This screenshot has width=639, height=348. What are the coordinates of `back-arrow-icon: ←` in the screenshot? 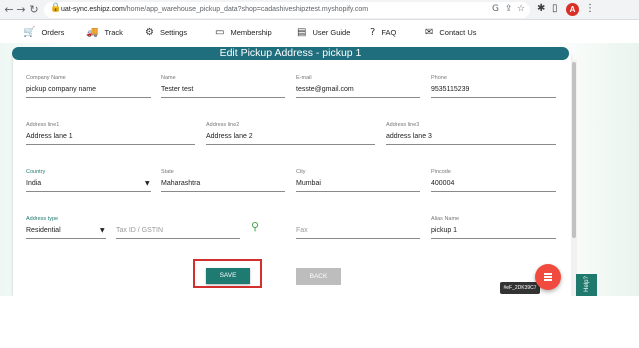 It's located at (9, 10).